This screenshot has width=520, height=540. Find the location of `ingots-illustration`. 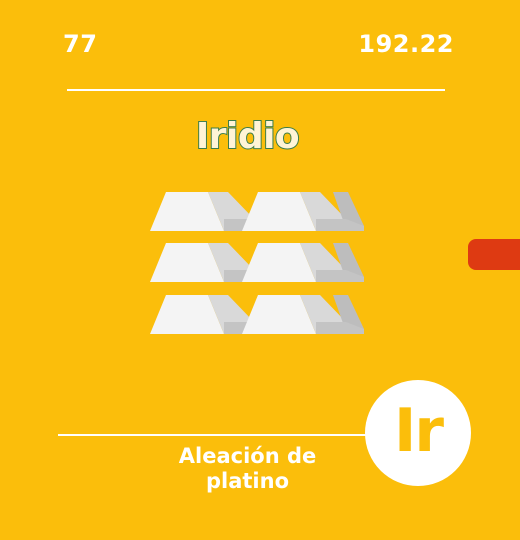

ingots-illustration is located at coordinates (257, 263).